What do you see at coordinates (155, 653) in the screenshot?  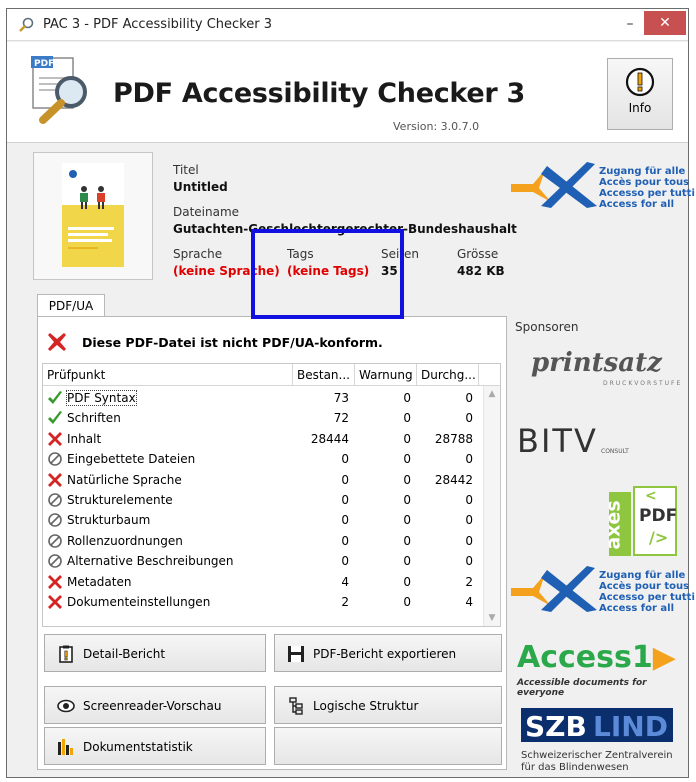 I see `detail-bericht-button: Detail-Bericht` at bounding box center [155, 653].